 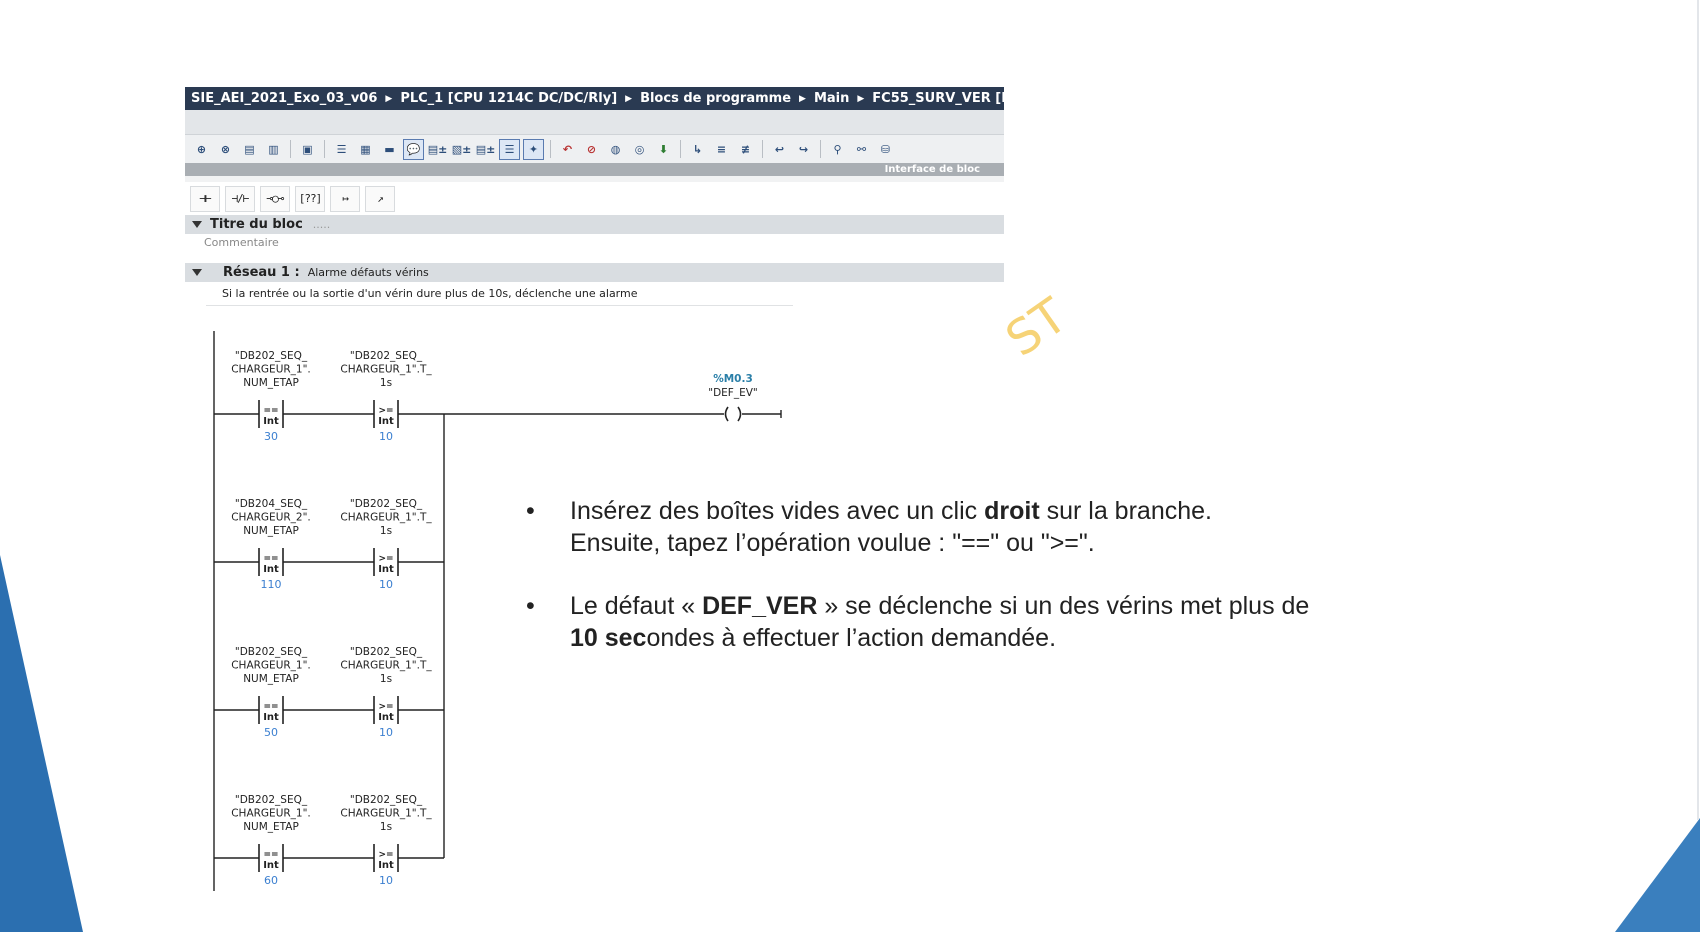 I want to click on coil-right-arc, so click(x=739, y=414).